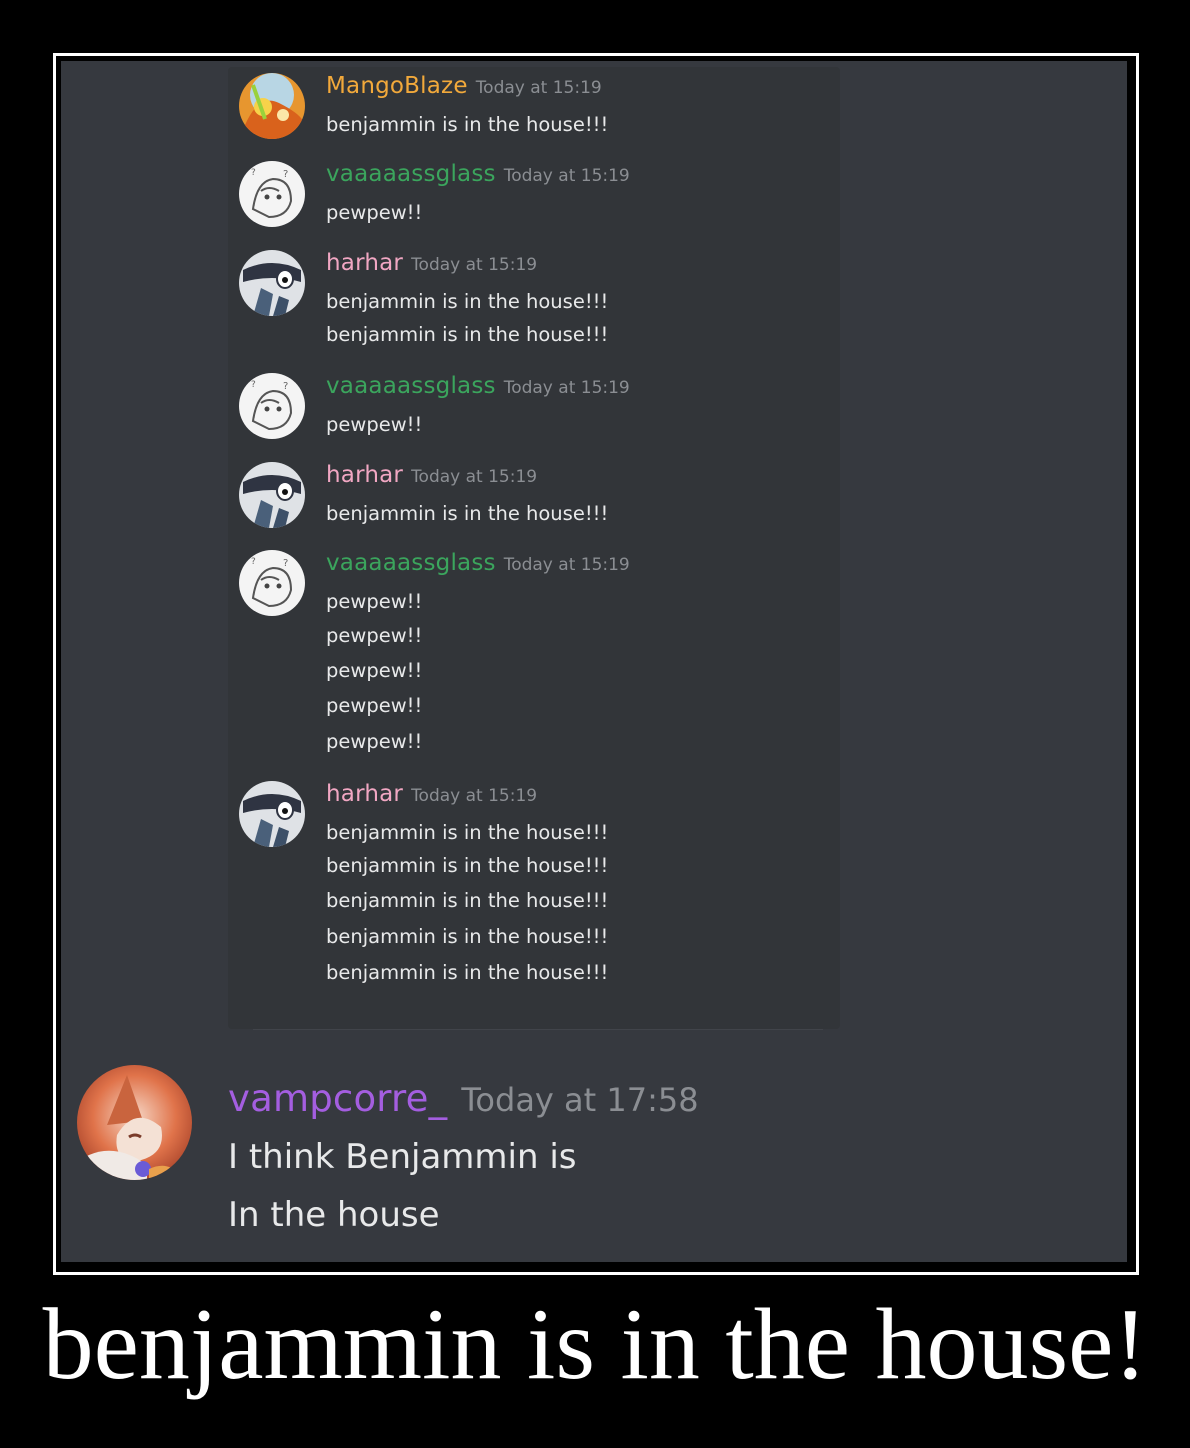 This screenshot has height=1448, width=1190. I want to click on username: MangoBlaze, so click(397, 86).